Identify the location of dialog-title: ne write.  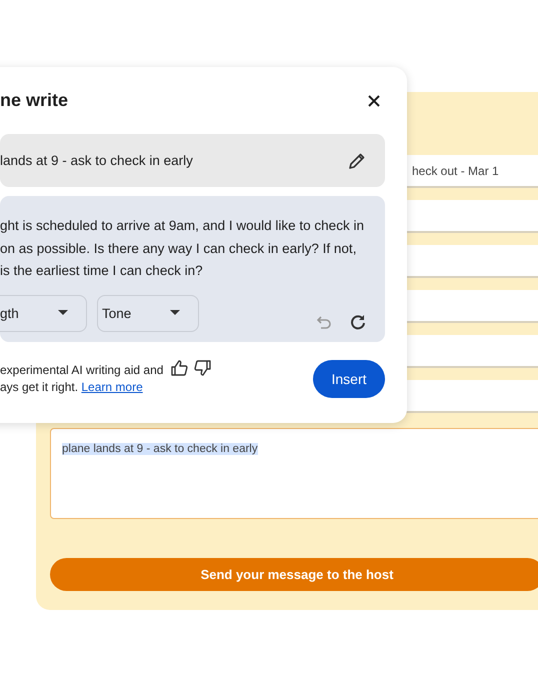
(34, 100).